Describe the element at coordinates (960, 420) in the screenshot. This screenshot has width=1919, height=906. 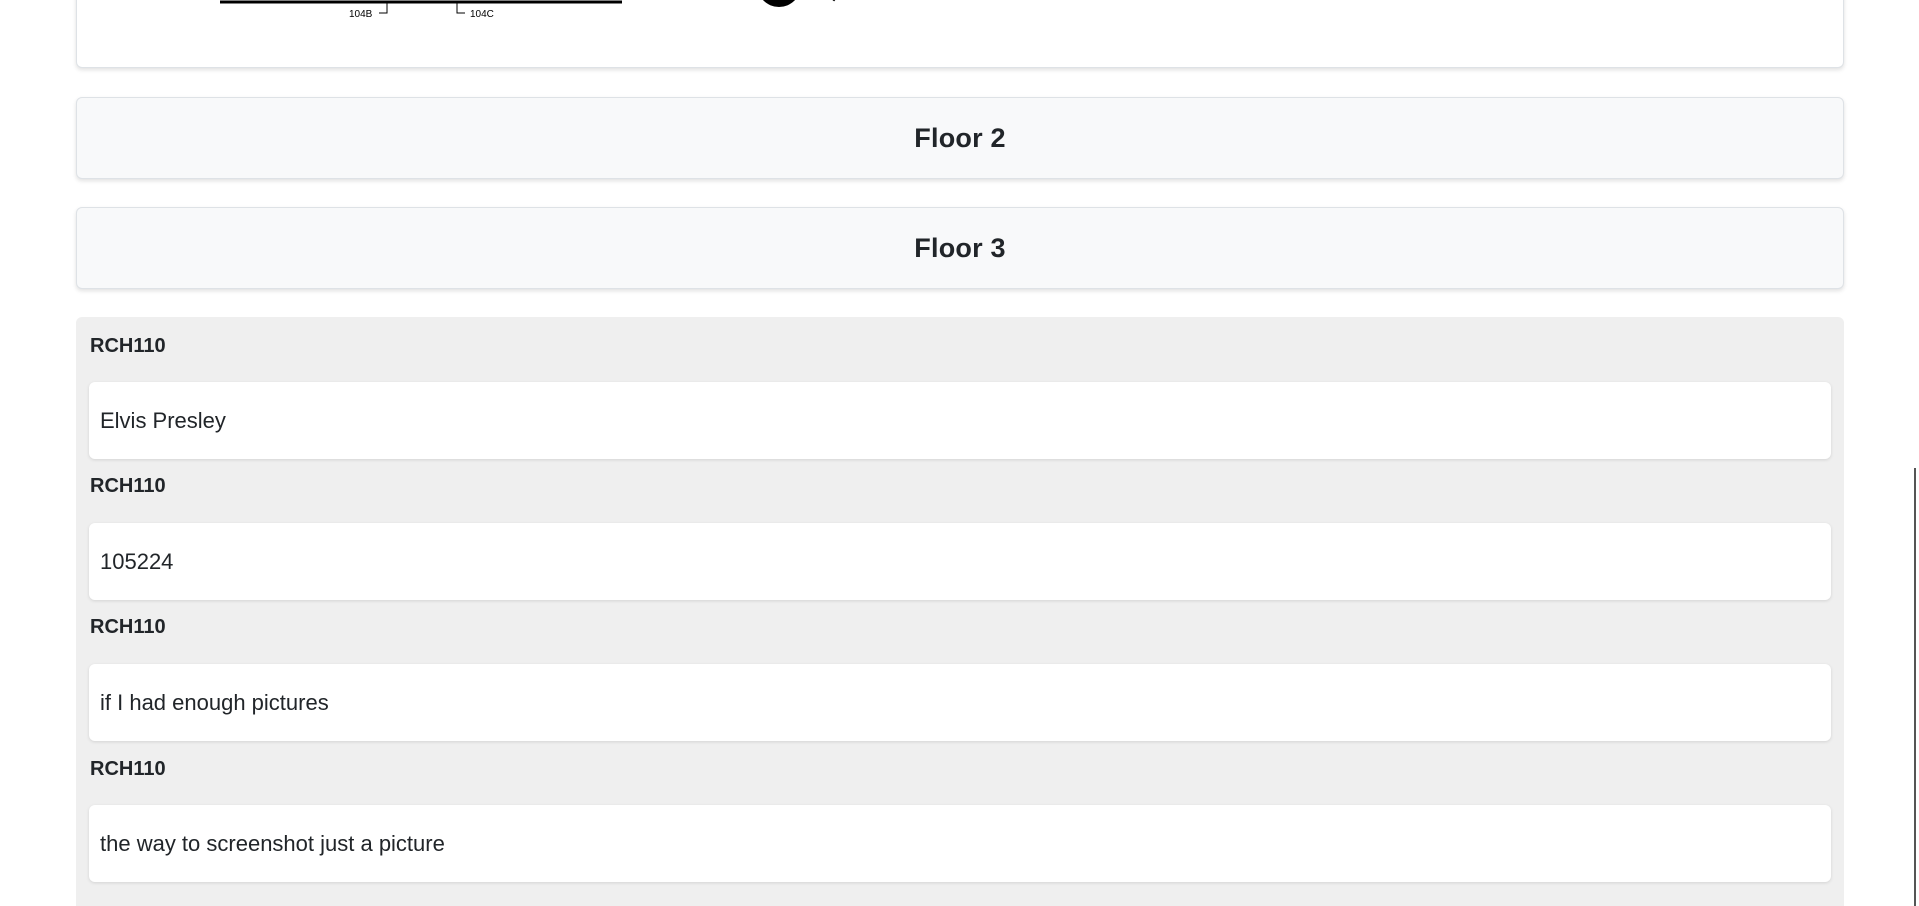
I see `note-text-box: Elvis Presley` at that location.